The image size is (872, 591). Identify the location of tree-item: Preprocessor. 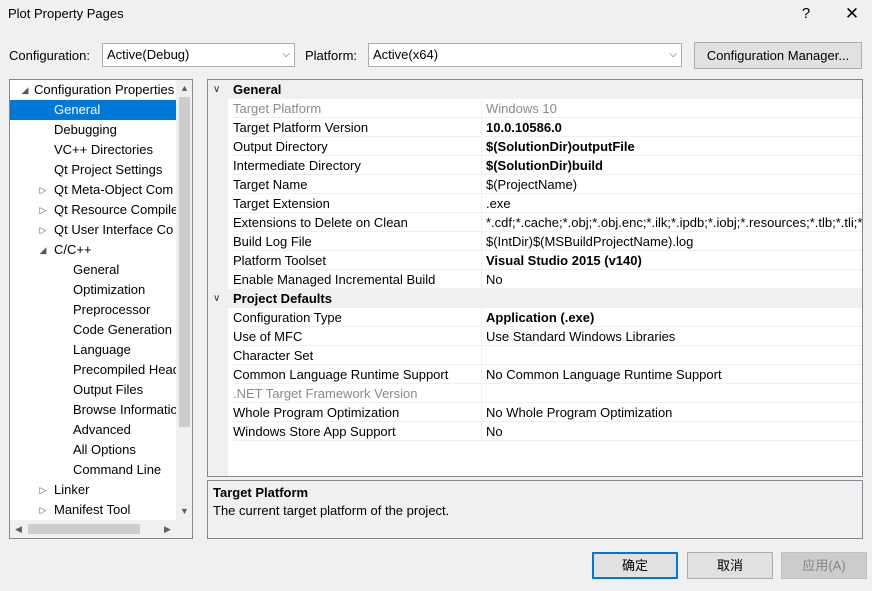
(93, 310).